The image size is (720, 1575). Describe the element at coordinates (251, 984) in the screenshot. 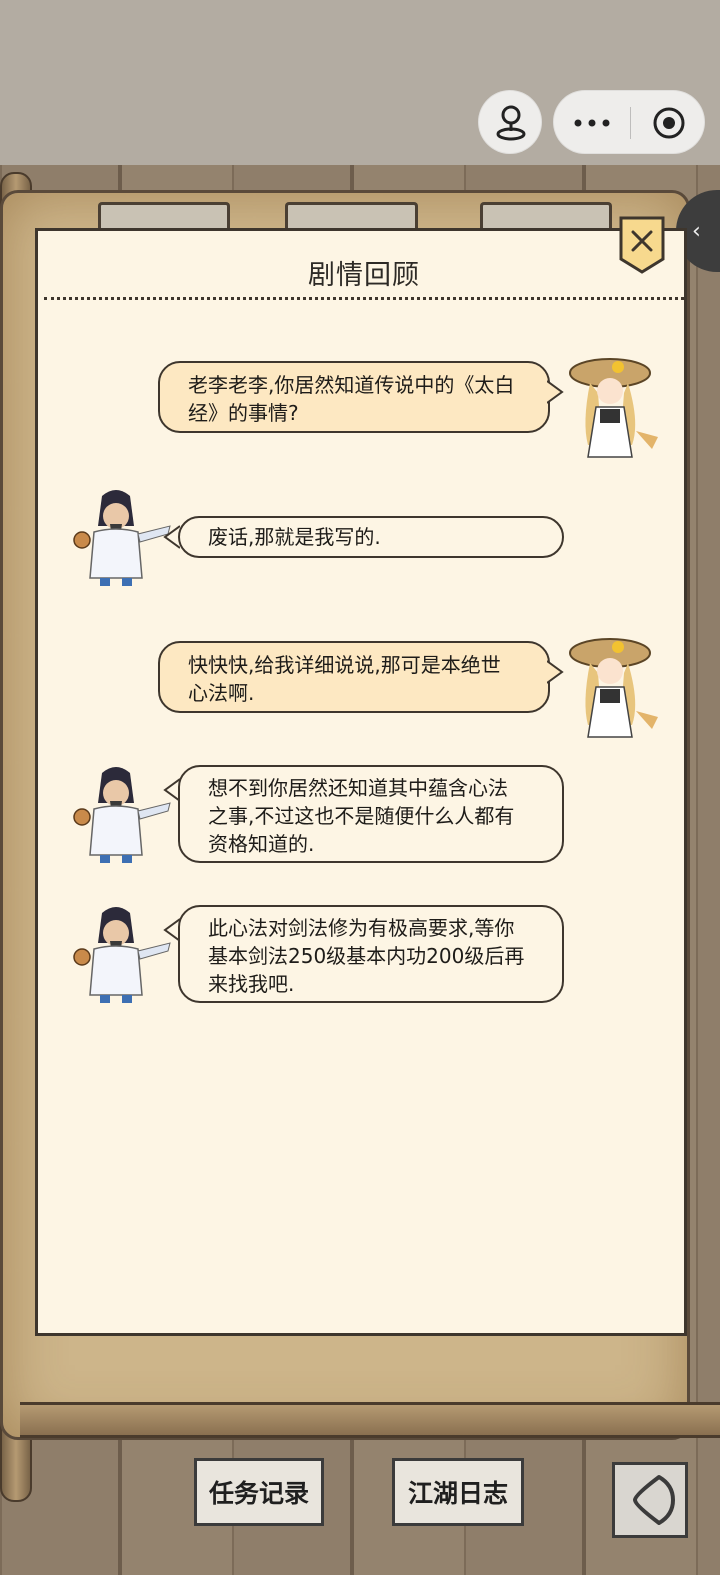

I see `dialogue-line: 来找我吧.` at that location.